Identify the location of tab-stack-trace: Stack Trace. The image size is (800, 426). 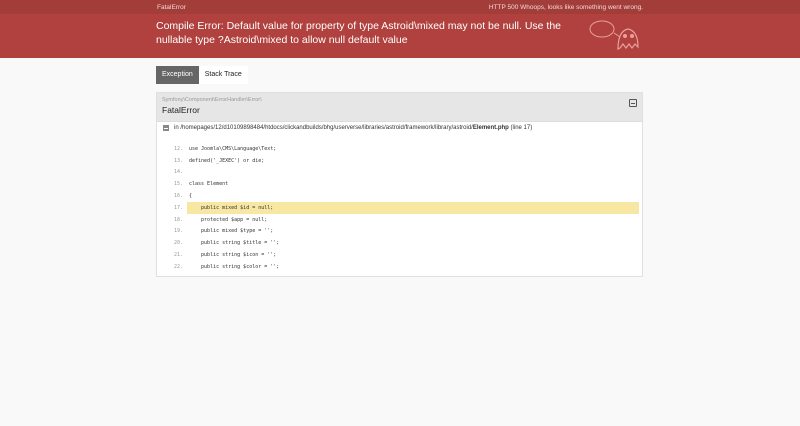
(223, 75).